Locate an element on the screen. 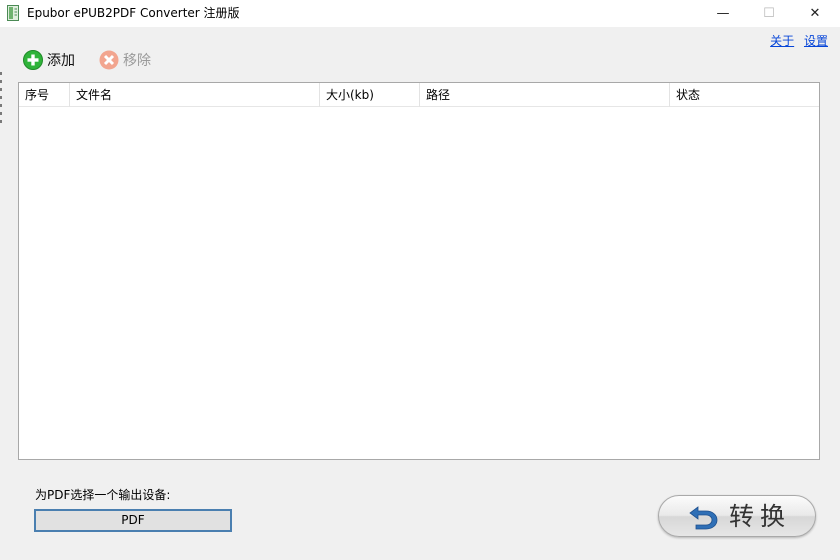 The height and width of the screenshot is (560, 840). window-title: Epubor ePUB2PDF Converter 注册版 is located at coordinates (133, 13).